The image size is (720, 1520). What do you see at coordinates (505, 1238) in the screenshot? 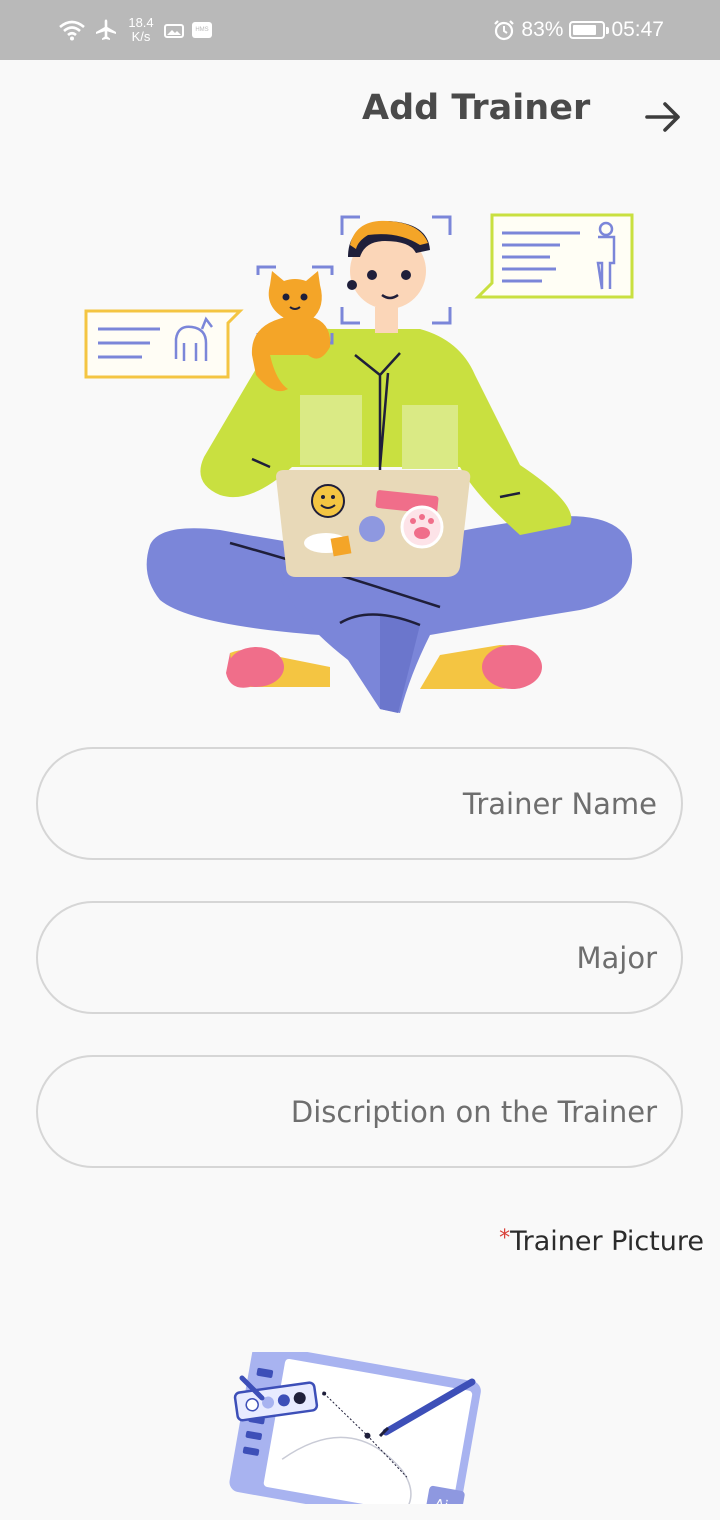
I see `required-mark: *` at bounding box center [505, 1238].